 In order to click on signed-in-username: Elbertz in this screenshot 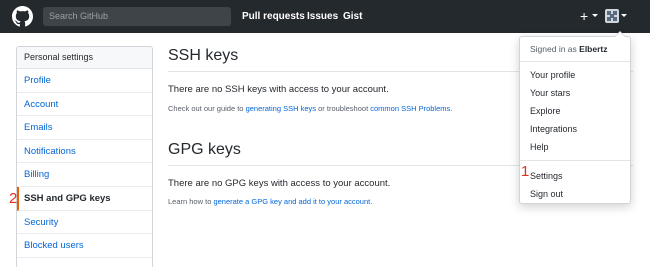, I will do `click(593, 49)`.